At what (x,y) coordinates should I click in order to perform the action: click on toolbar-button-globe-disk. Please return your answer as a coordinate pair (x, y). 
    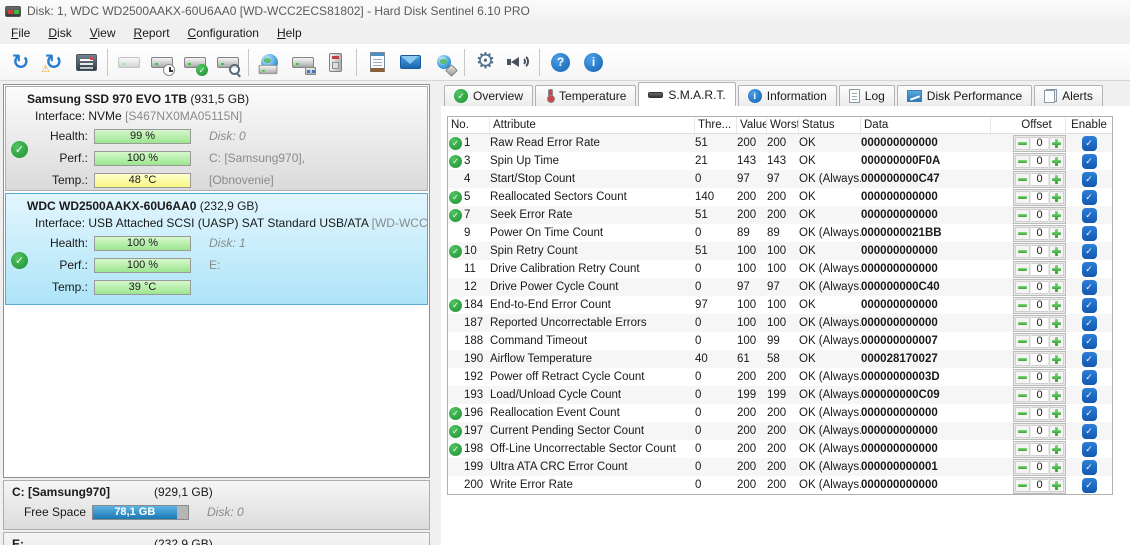
    Looking at the image, I should click on (269, 62).